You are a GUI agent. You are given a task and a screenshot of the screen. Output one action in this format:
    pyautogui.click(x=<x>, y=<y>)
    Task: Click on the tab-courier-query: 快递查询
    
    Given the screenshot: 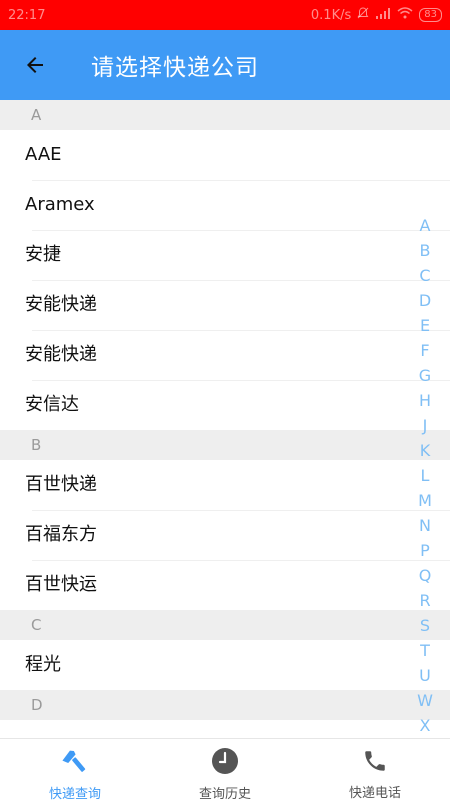 What is the action you would take?
    pyautogui.click(x=75, y=770)
    